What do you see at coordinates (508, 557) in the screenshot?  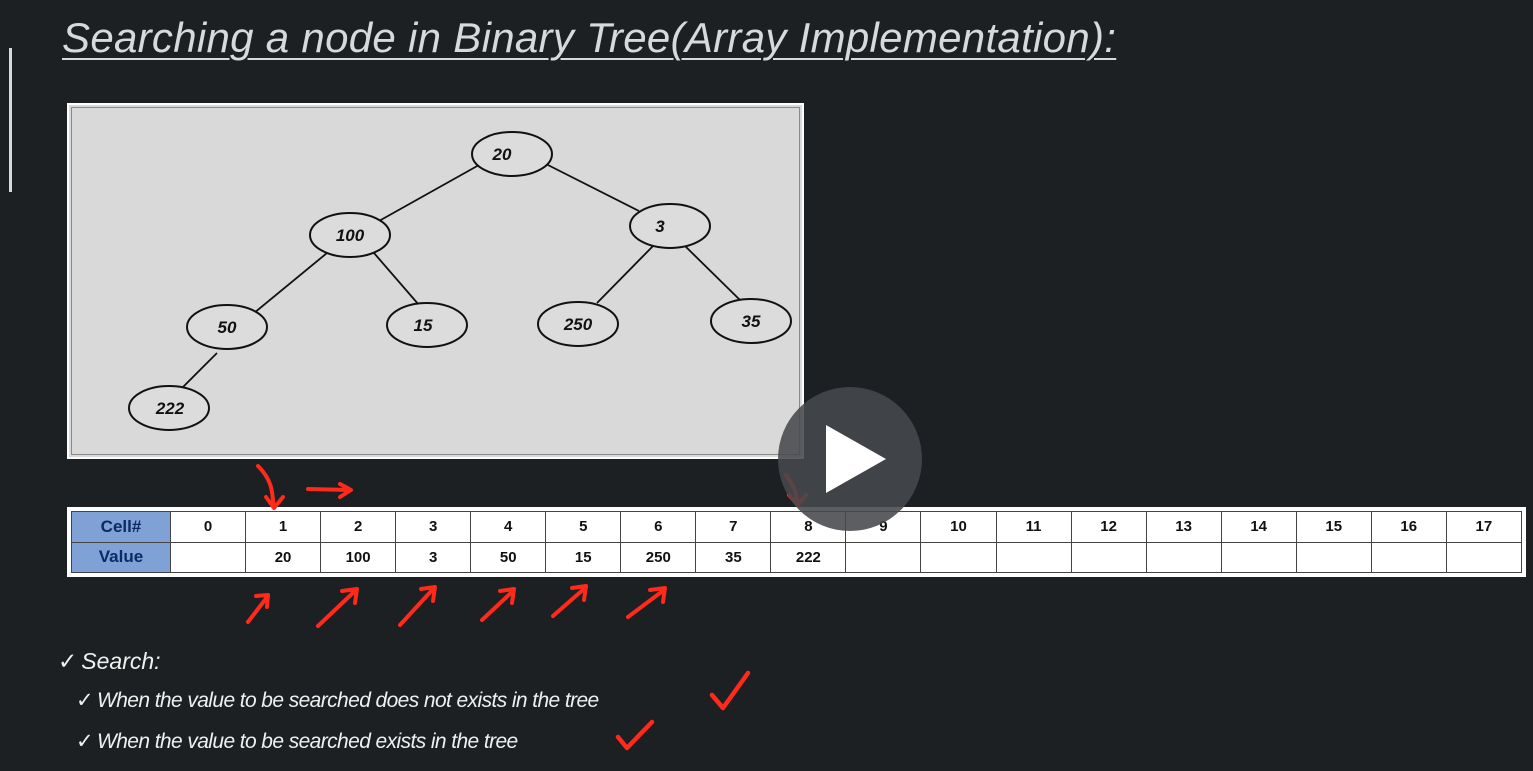 I see `cell-value: 50` at bounding box center [508, 557].